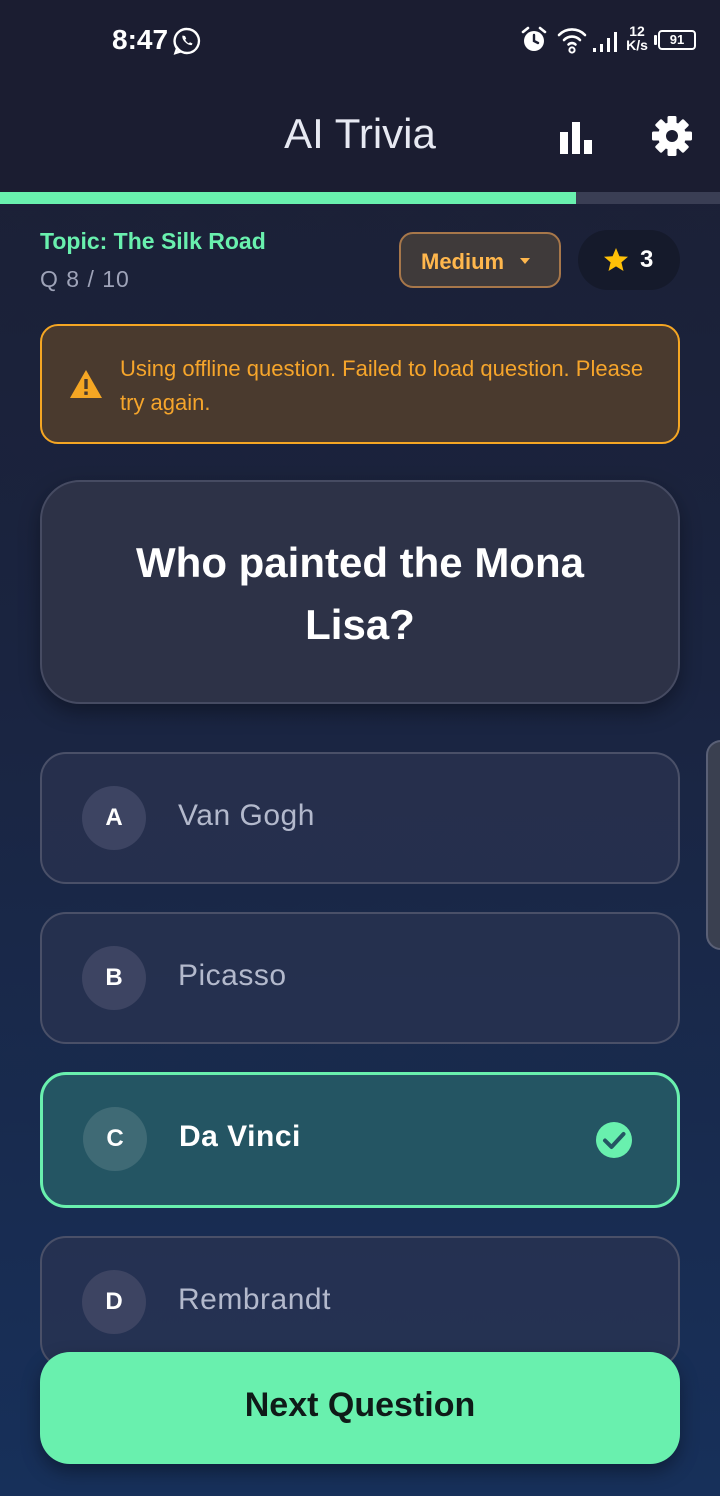  What do you see at coordinates (677, 40) in the screenshot?
I see `battery-icon: 91` at bounding box center [677, 40].